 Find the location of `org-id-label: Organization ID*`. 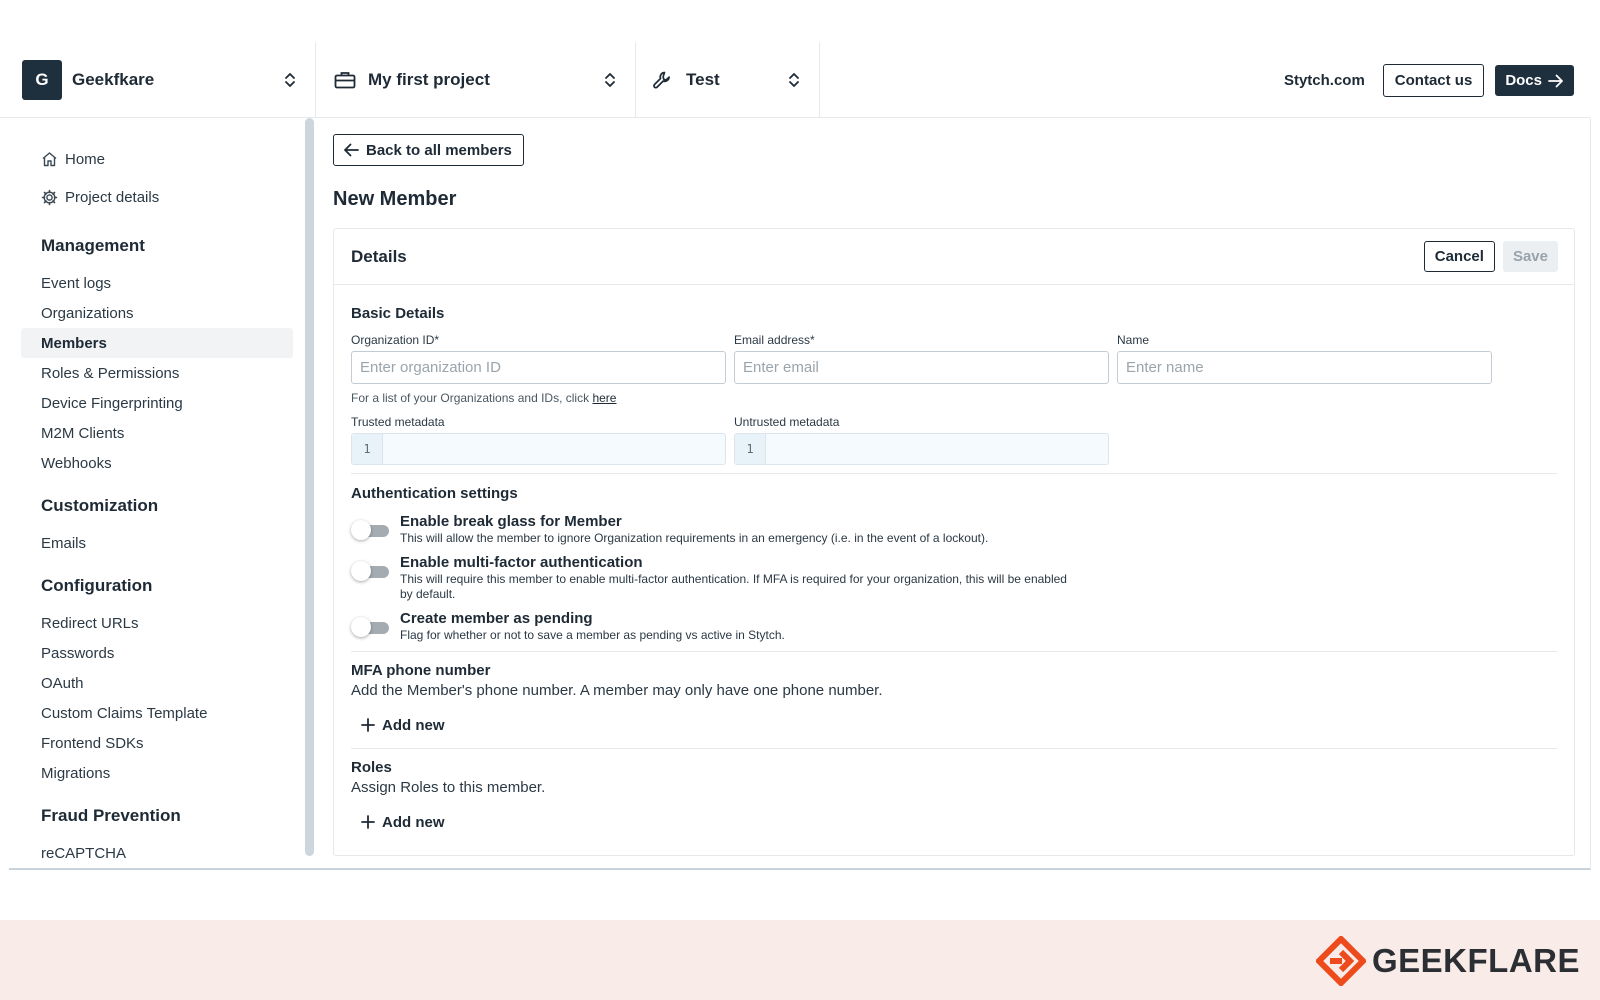

org-id-label: Organization ID* is located at coordinates (395, 340).